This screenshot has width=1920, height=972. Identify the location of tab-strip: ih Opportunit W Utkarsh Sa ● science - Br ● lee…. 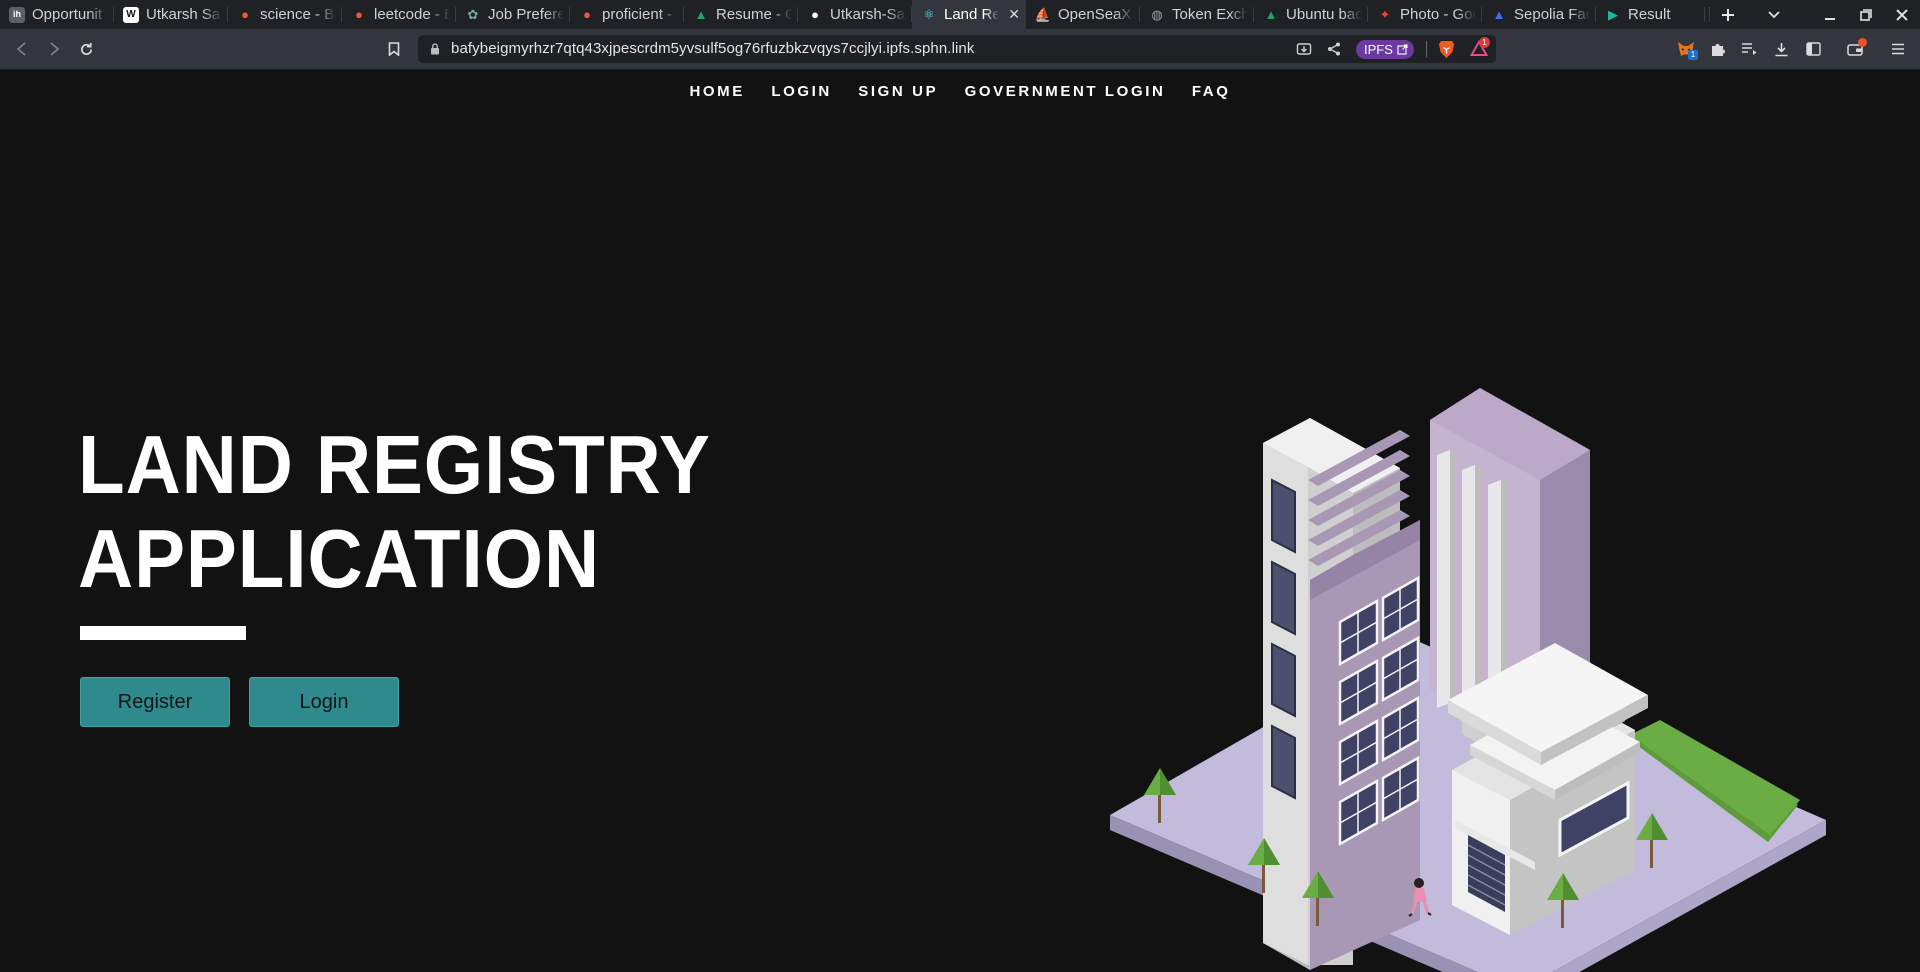
(960, 14).